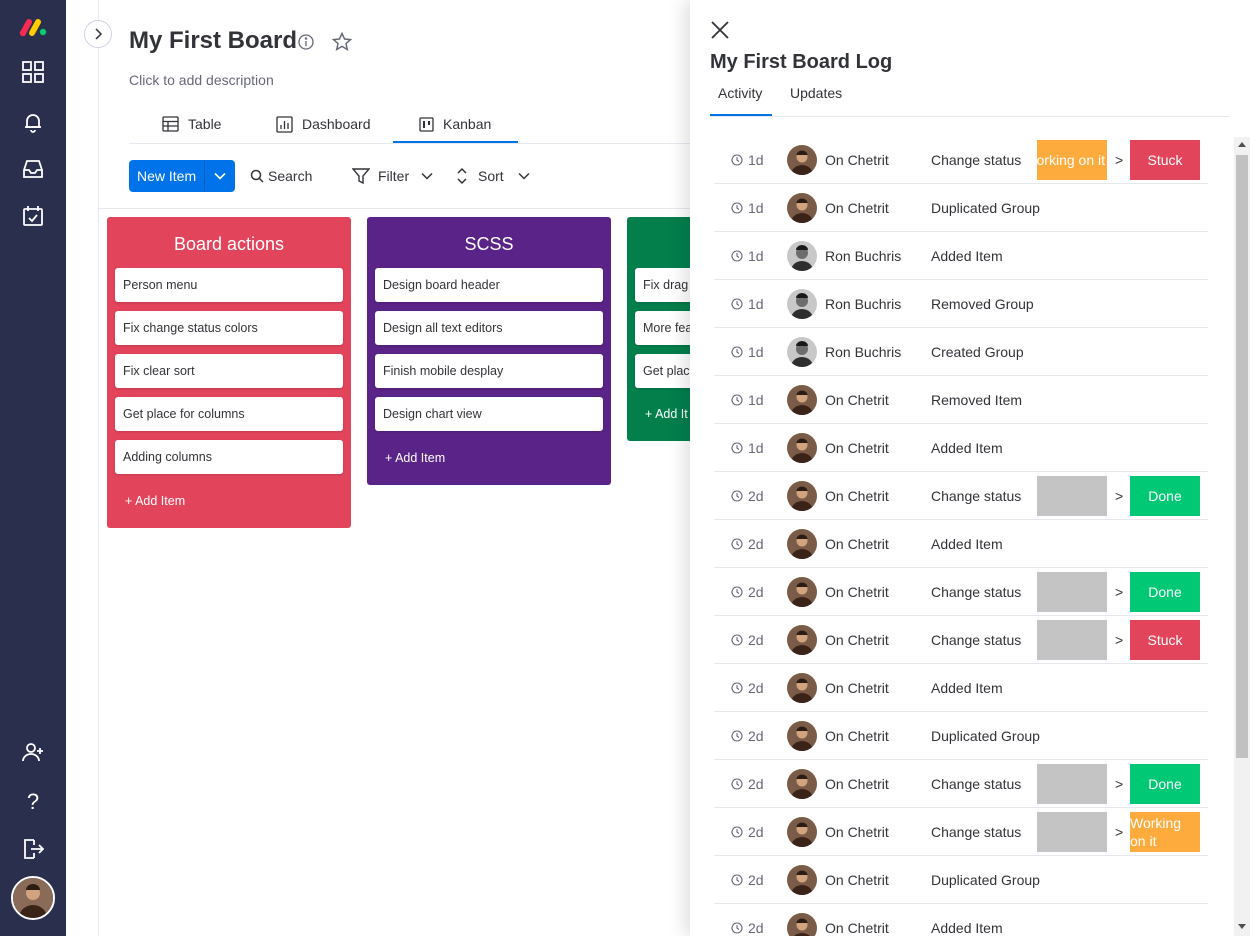 The height and width of the screenshot is (936, 1250). I want to click on search-button: Search, so click(281, 176).